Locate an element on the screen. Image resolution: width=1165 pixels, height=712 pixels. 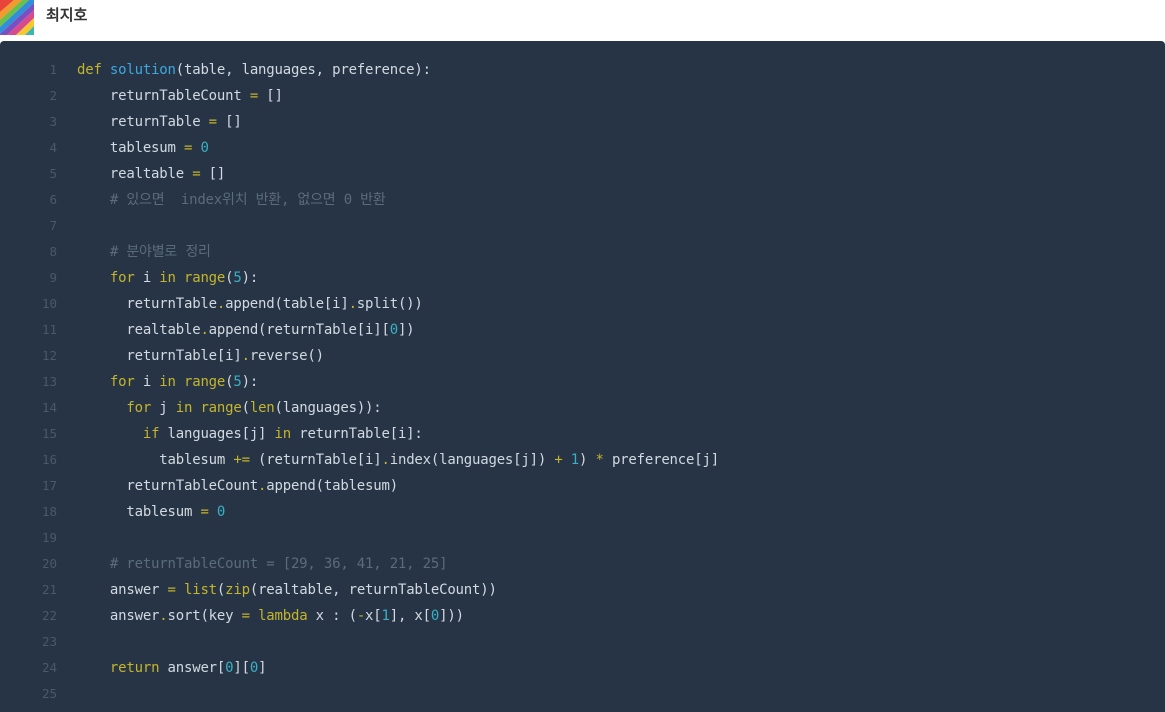
code-line: 18 tablesum = 0 is located at coordinates (582, 512).